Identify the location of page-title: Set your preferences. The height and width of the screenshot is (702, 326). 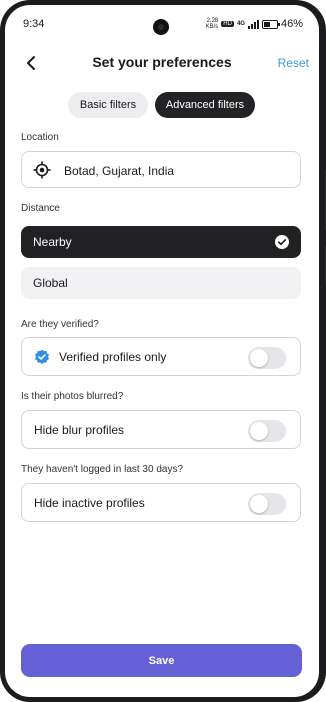
(162, 62).